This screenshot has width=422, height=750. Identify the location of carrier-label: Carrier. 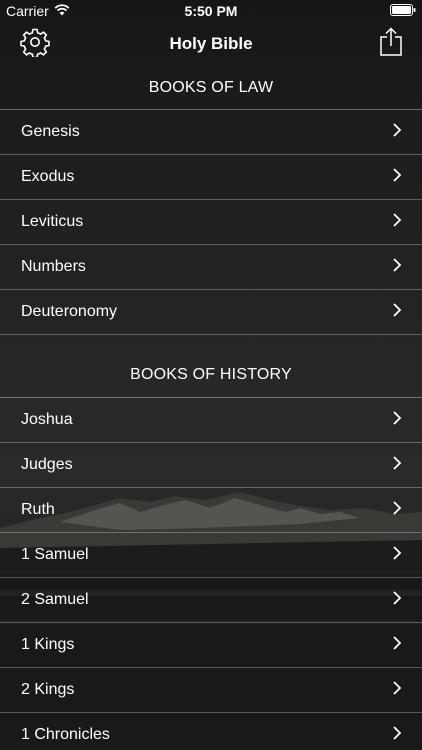
(27, 11).